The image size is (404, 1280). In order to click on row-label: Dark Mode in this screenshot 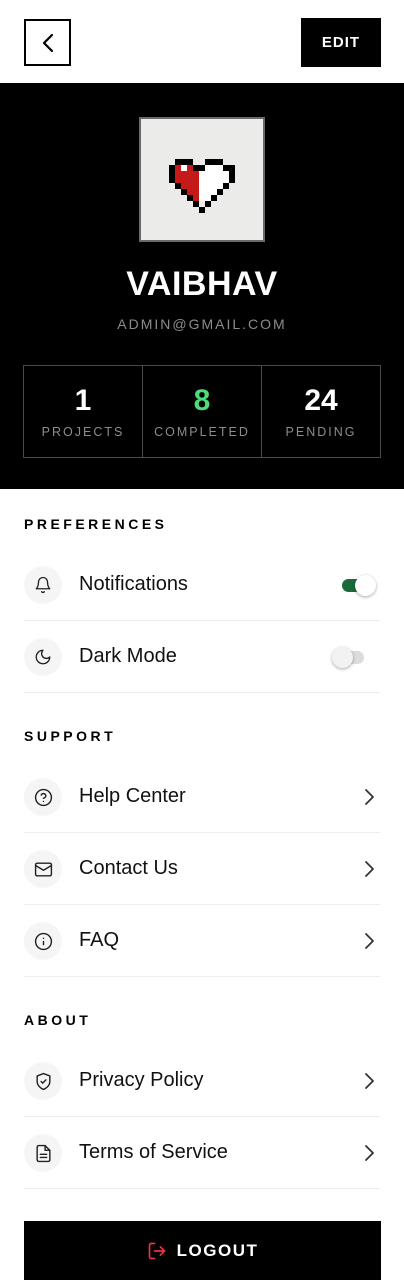, I will do `click(128, 656)`.